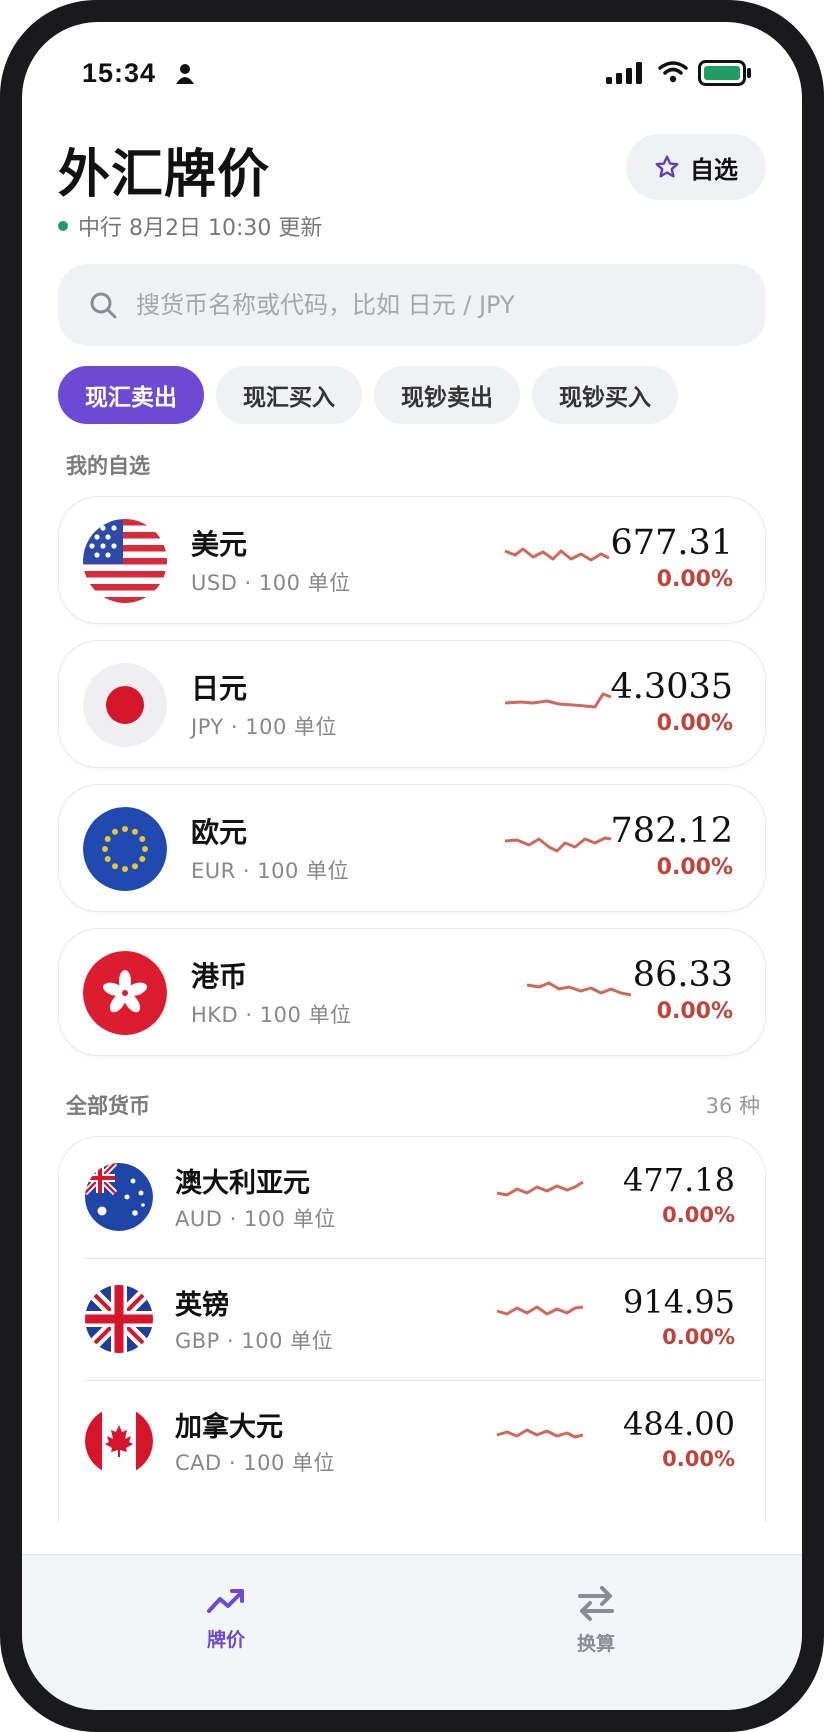 This screenshot has width=824, height=1732. What do you see at coordinates (413, 1442) in the screenshot?
I see `currency-row-cad: 加拿大元 CAD · 100 单位 484.00 0.00%` at bounding box center [413, 1442].